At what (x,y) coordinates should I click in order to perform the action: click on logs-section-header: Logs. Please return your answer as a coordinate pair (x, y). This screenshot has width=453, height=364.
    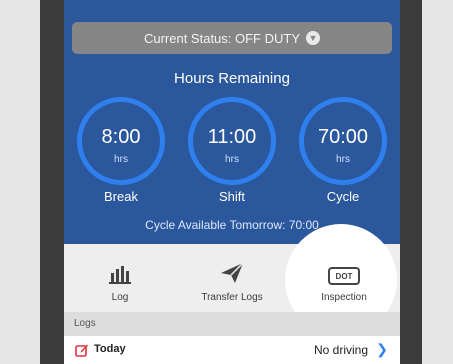
    Looking at the image, I should click on (232, 324).